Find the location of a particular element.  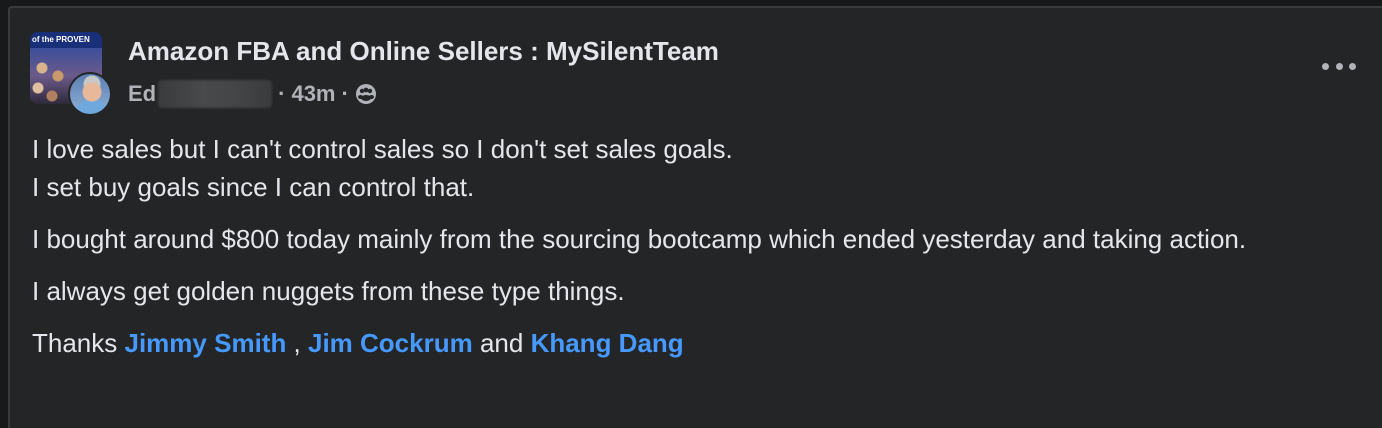

group-audience-icon is located at coordinates (366, 94).